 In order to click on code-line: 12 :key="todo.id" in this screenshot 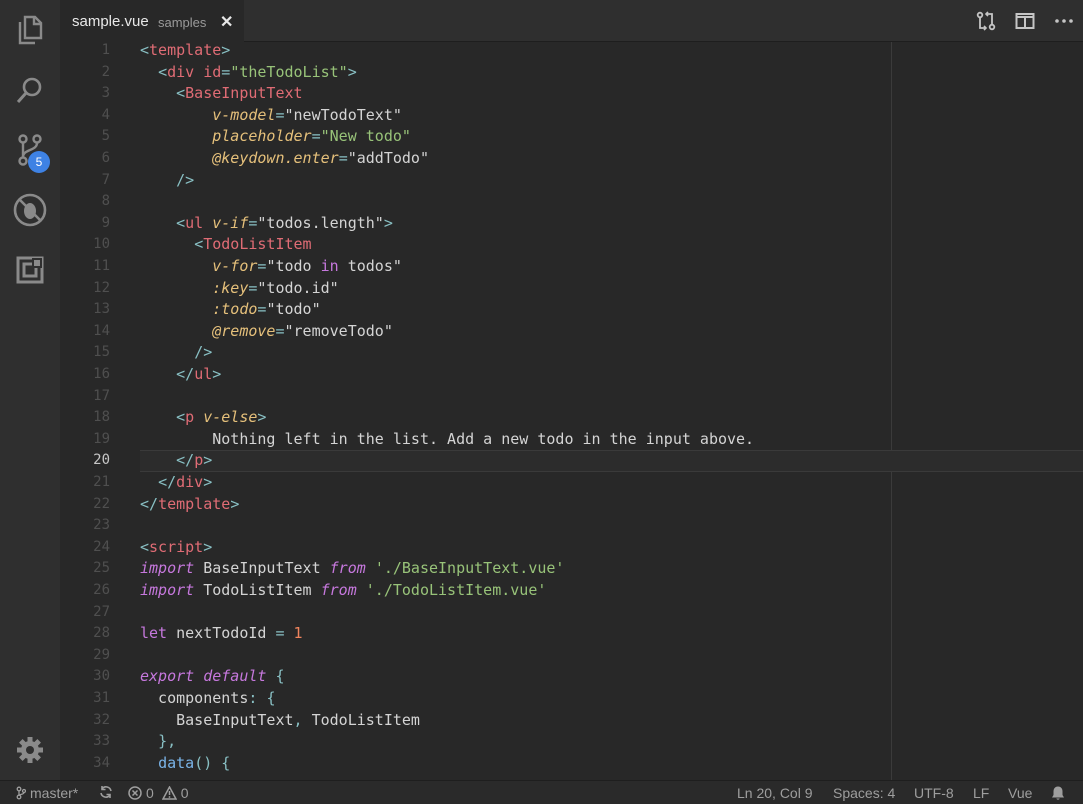, I will do `click(571, 289)`.